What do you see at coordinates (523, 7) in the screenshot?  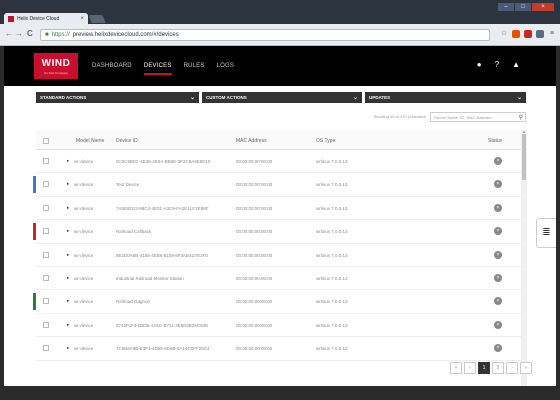 I see `maximize-button: □` at bounding box center [523, 7].